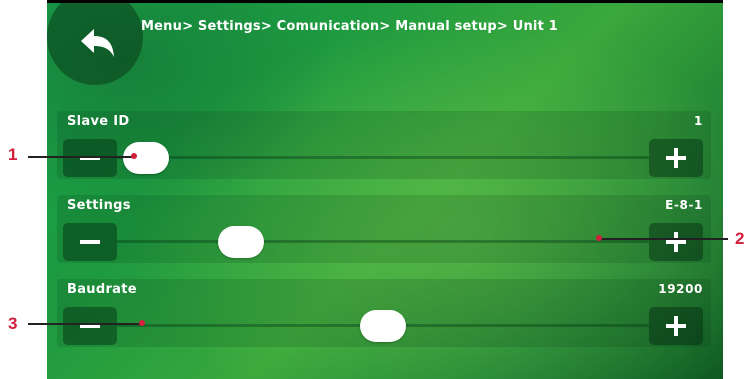 This screenshot has height=379, width=754. Describe the element at coordinates (142, 323) in the screenshot. I see `callout-3-dot` at that location.